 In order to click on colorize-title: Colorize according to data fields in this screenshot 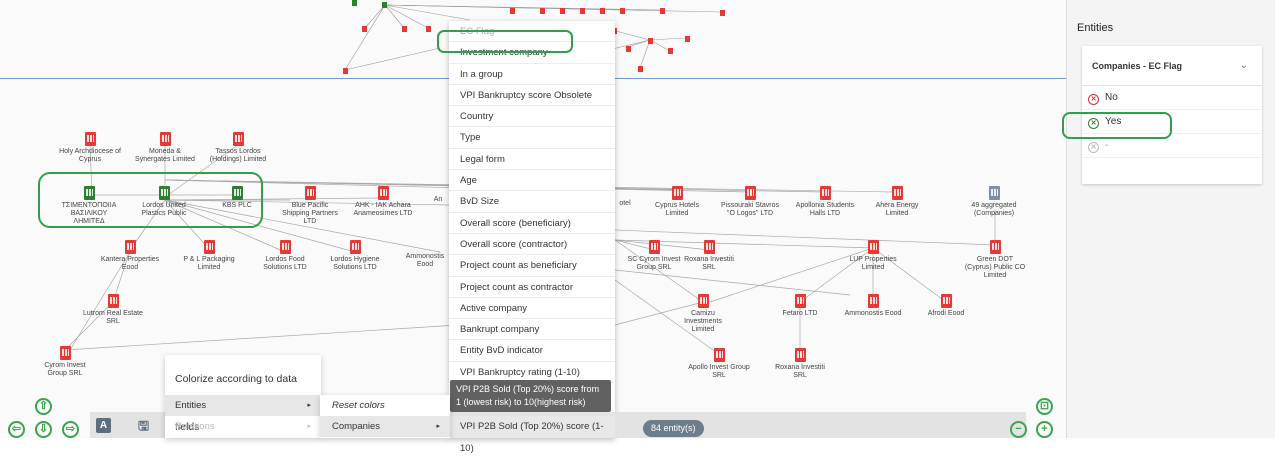, I will do `click(236, 403)`.